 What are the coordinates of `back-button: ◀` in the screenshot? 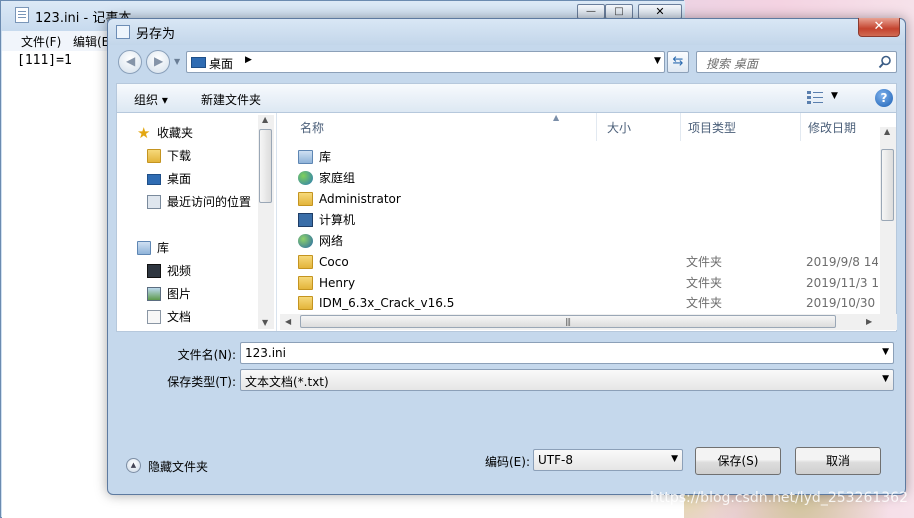 It's located at (130, 62).